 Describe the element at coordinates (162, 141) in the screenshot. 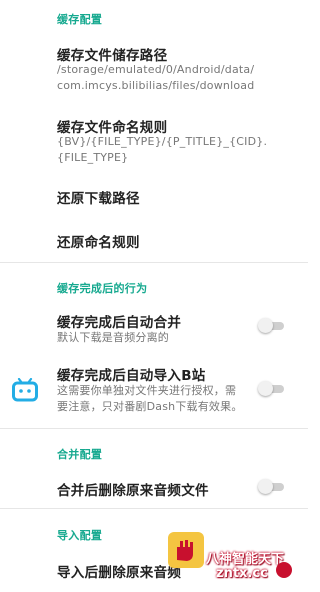

I see `naming-rule-value-1: {BV}/{FILE_TYPE}/{P_TITLE}_{CID}.` at that location.